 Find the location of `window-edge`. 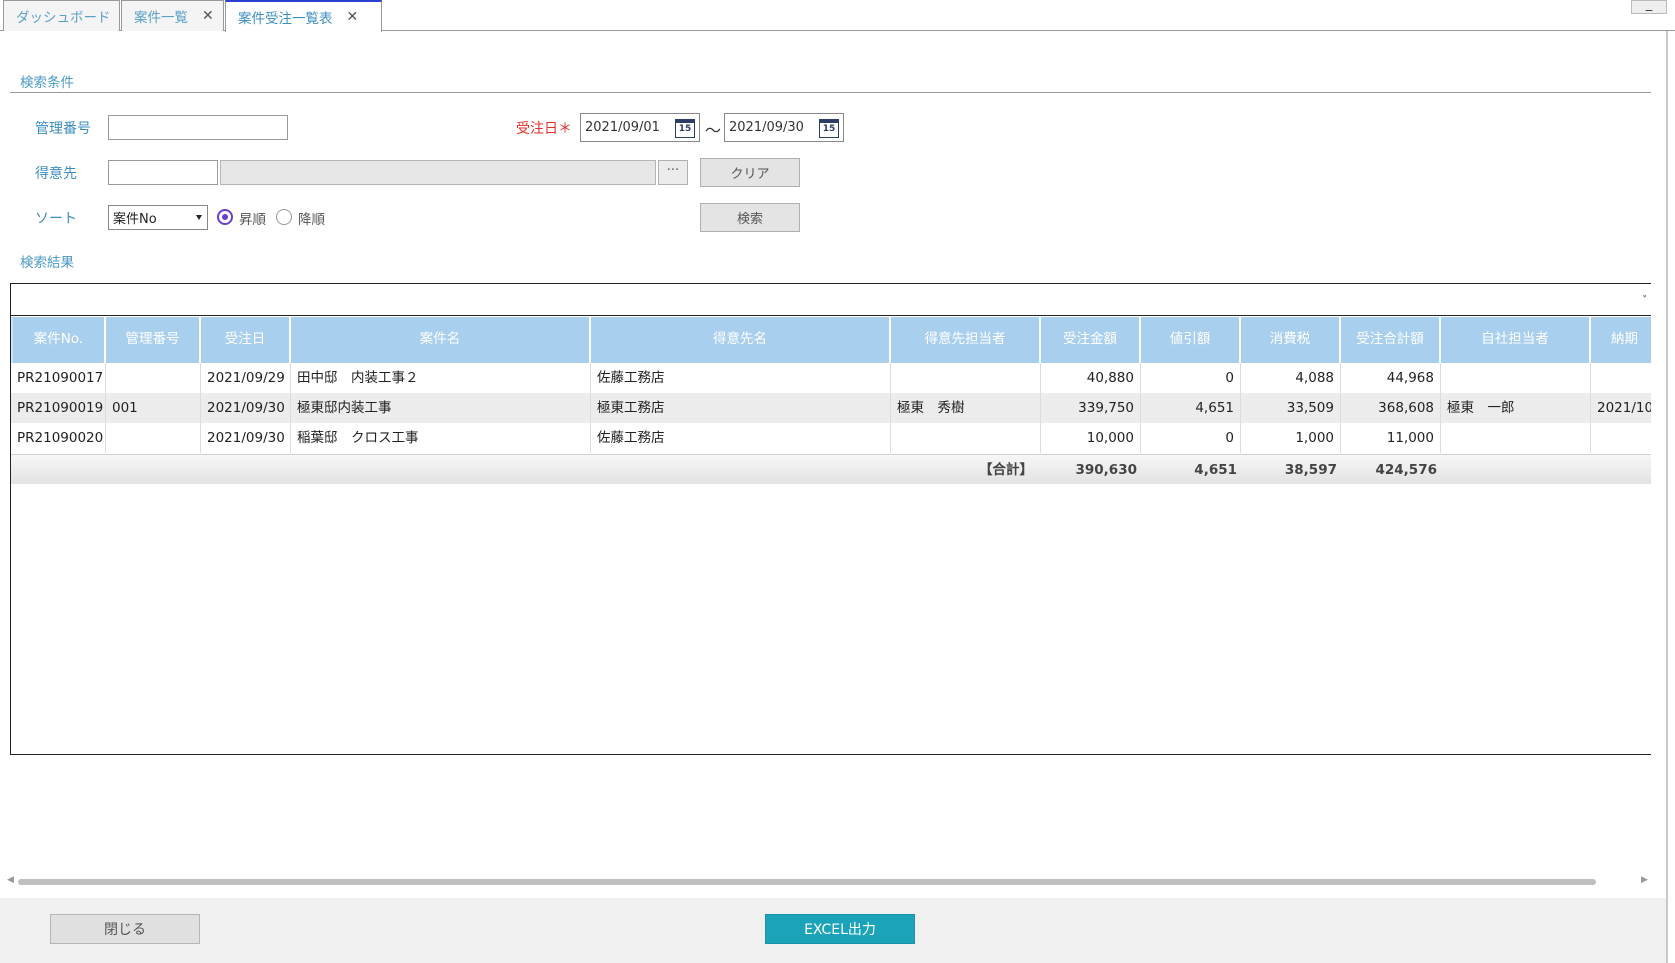

window-edge is located at coordinates (1667, 497).